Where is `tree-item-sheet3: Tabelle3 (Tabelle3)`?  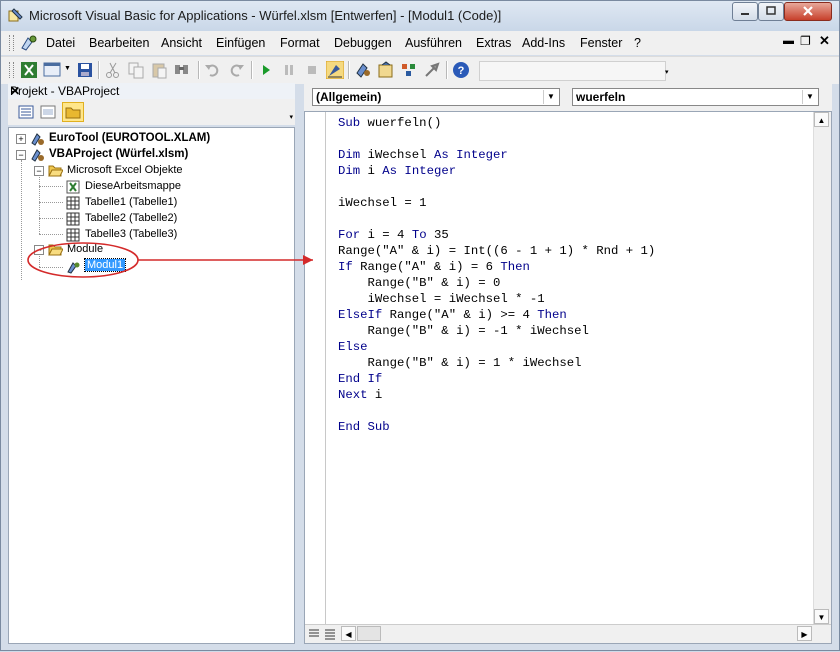 tree-item-sheet3: Tabelle3 (Tabelle3) is located at coordinates (131, 234).